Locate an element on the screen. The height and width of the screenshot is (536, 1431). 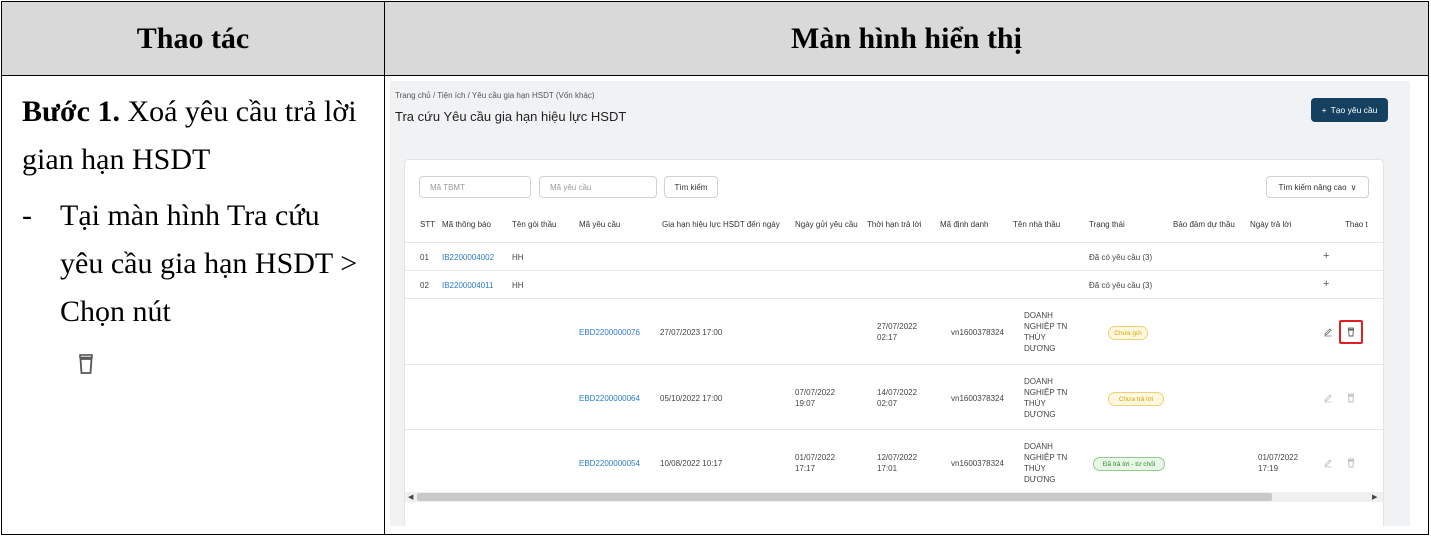
plus-icon: + is located at coordinates (1324, 110).